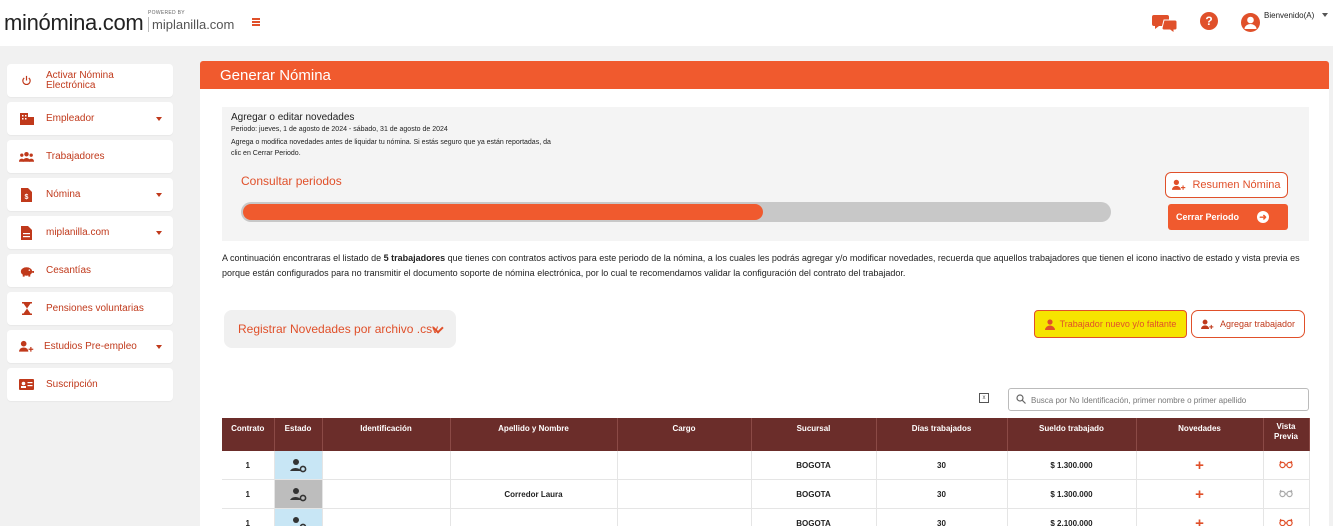 The image size is (1333, 526). What do you see at coordinates (291, 181) in the screenshot?
I see `consultar-periodos-link: Consultar periodos` at bounding box center [291, 181].